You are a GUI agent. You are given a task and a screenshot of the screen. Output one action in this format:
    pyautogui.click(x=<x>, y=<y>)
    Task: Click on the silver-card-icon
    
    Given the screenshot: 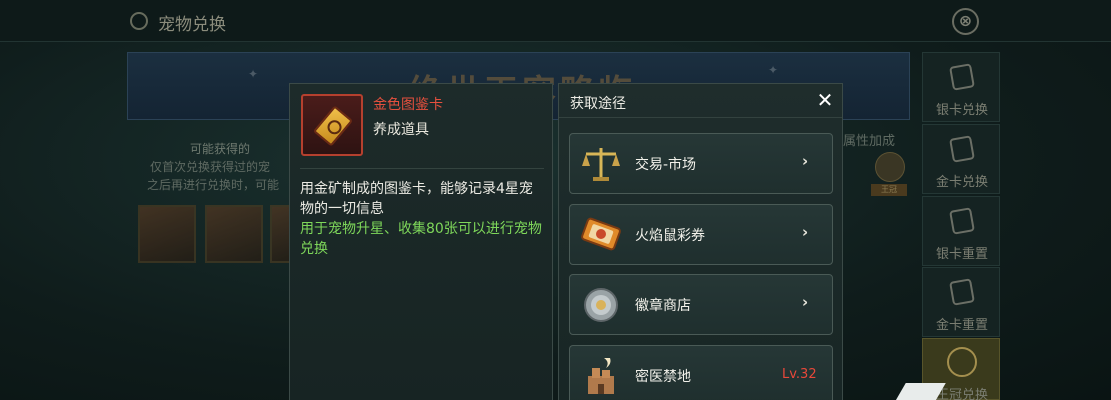 What is the action you would take?
    pyautogui.click(x=962, y=77)
    